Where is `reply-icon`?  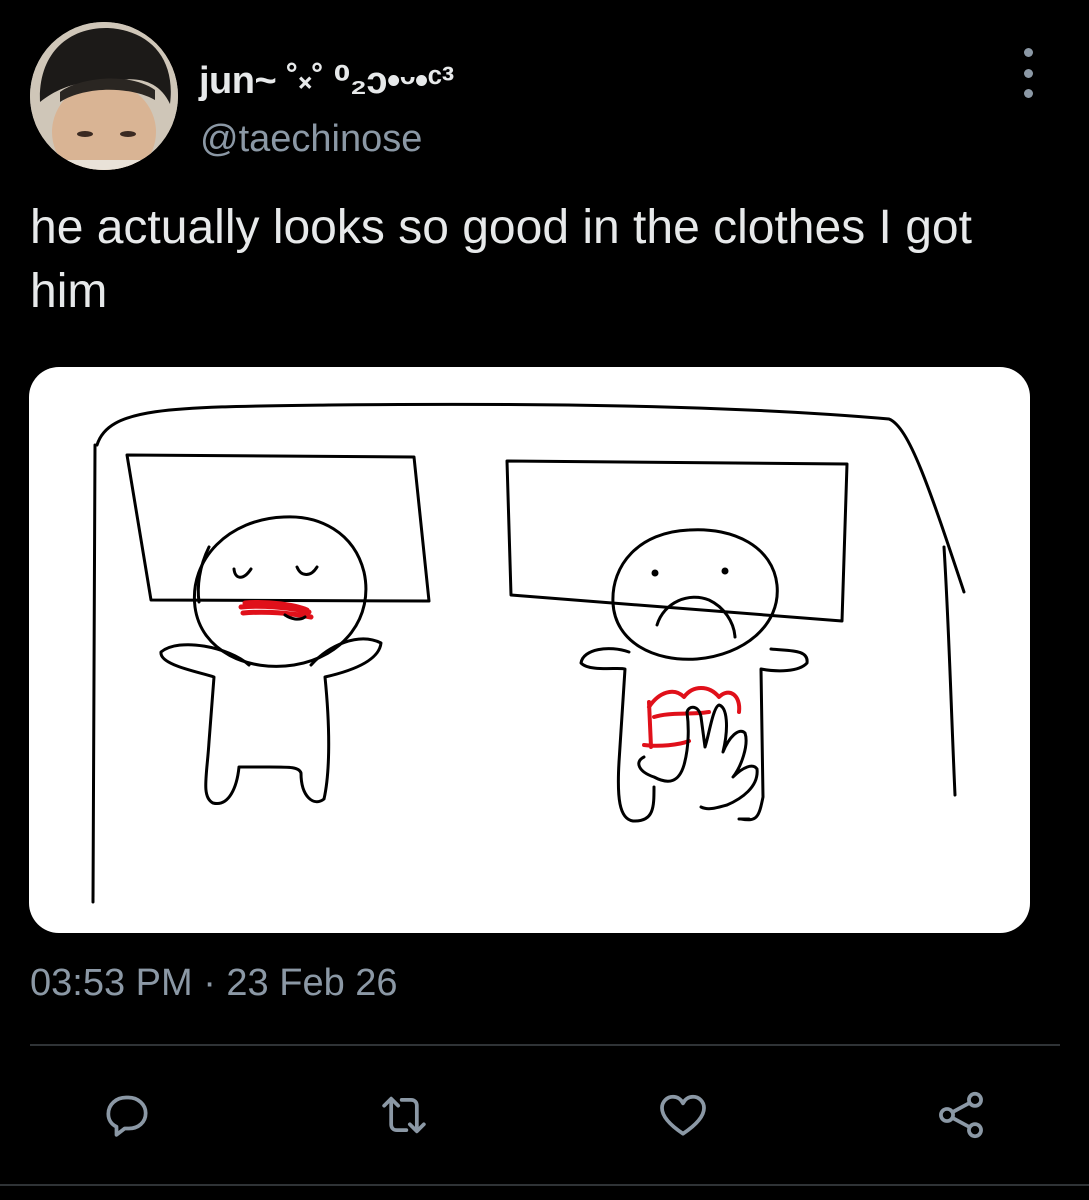 reply-icon is located at coordinates (127, 1116).